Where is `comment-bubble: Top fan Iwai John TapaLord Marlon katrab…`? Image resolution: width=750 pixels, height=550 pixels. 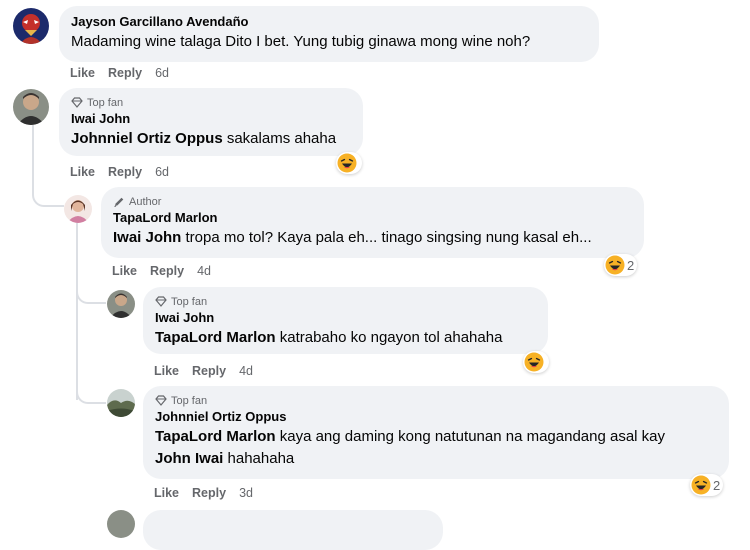 comment-bubble: Top fan Iwai John TapaLord Marlon katrab… is located at coordinates (345, 320).